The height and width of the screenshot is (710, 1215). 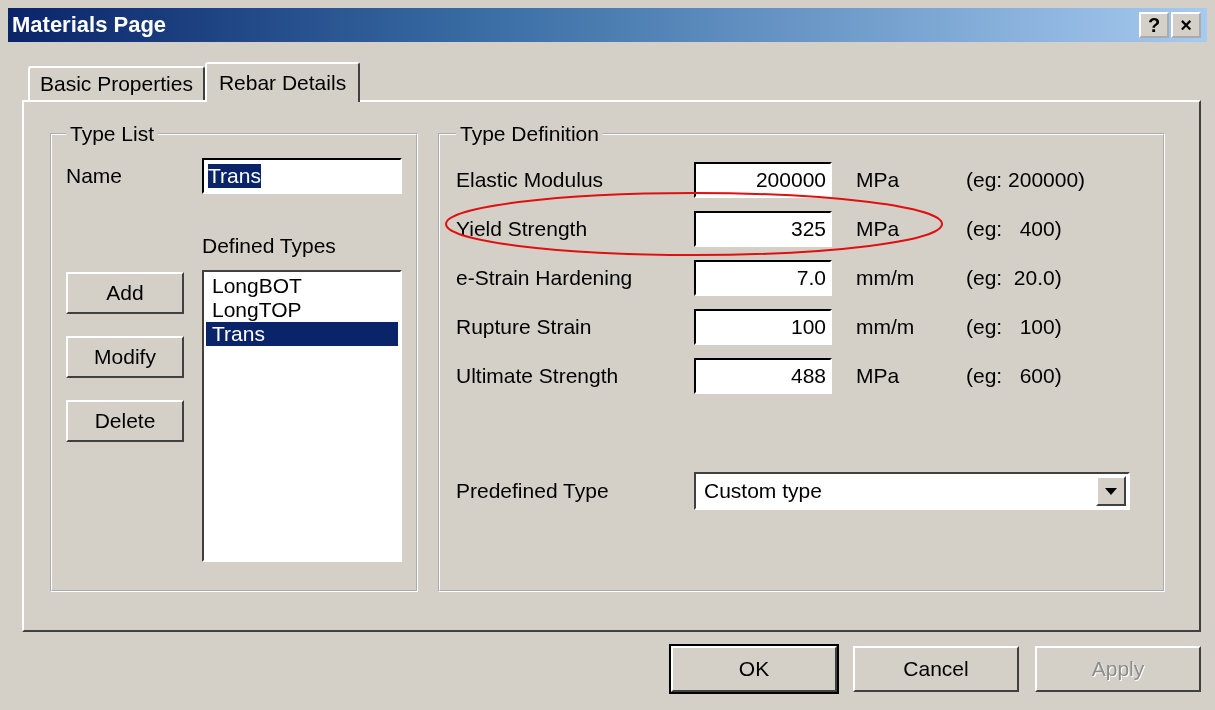 I want to click on value-field: 325, so click(x=763, y=229).